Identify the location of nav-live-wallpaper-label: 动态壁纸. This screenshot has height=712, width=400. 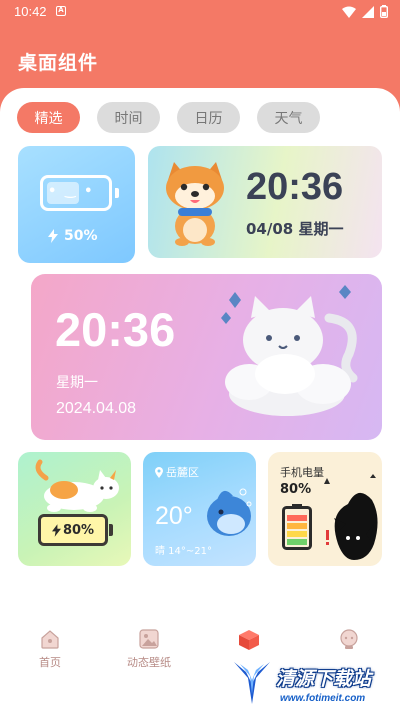
(149, 662).